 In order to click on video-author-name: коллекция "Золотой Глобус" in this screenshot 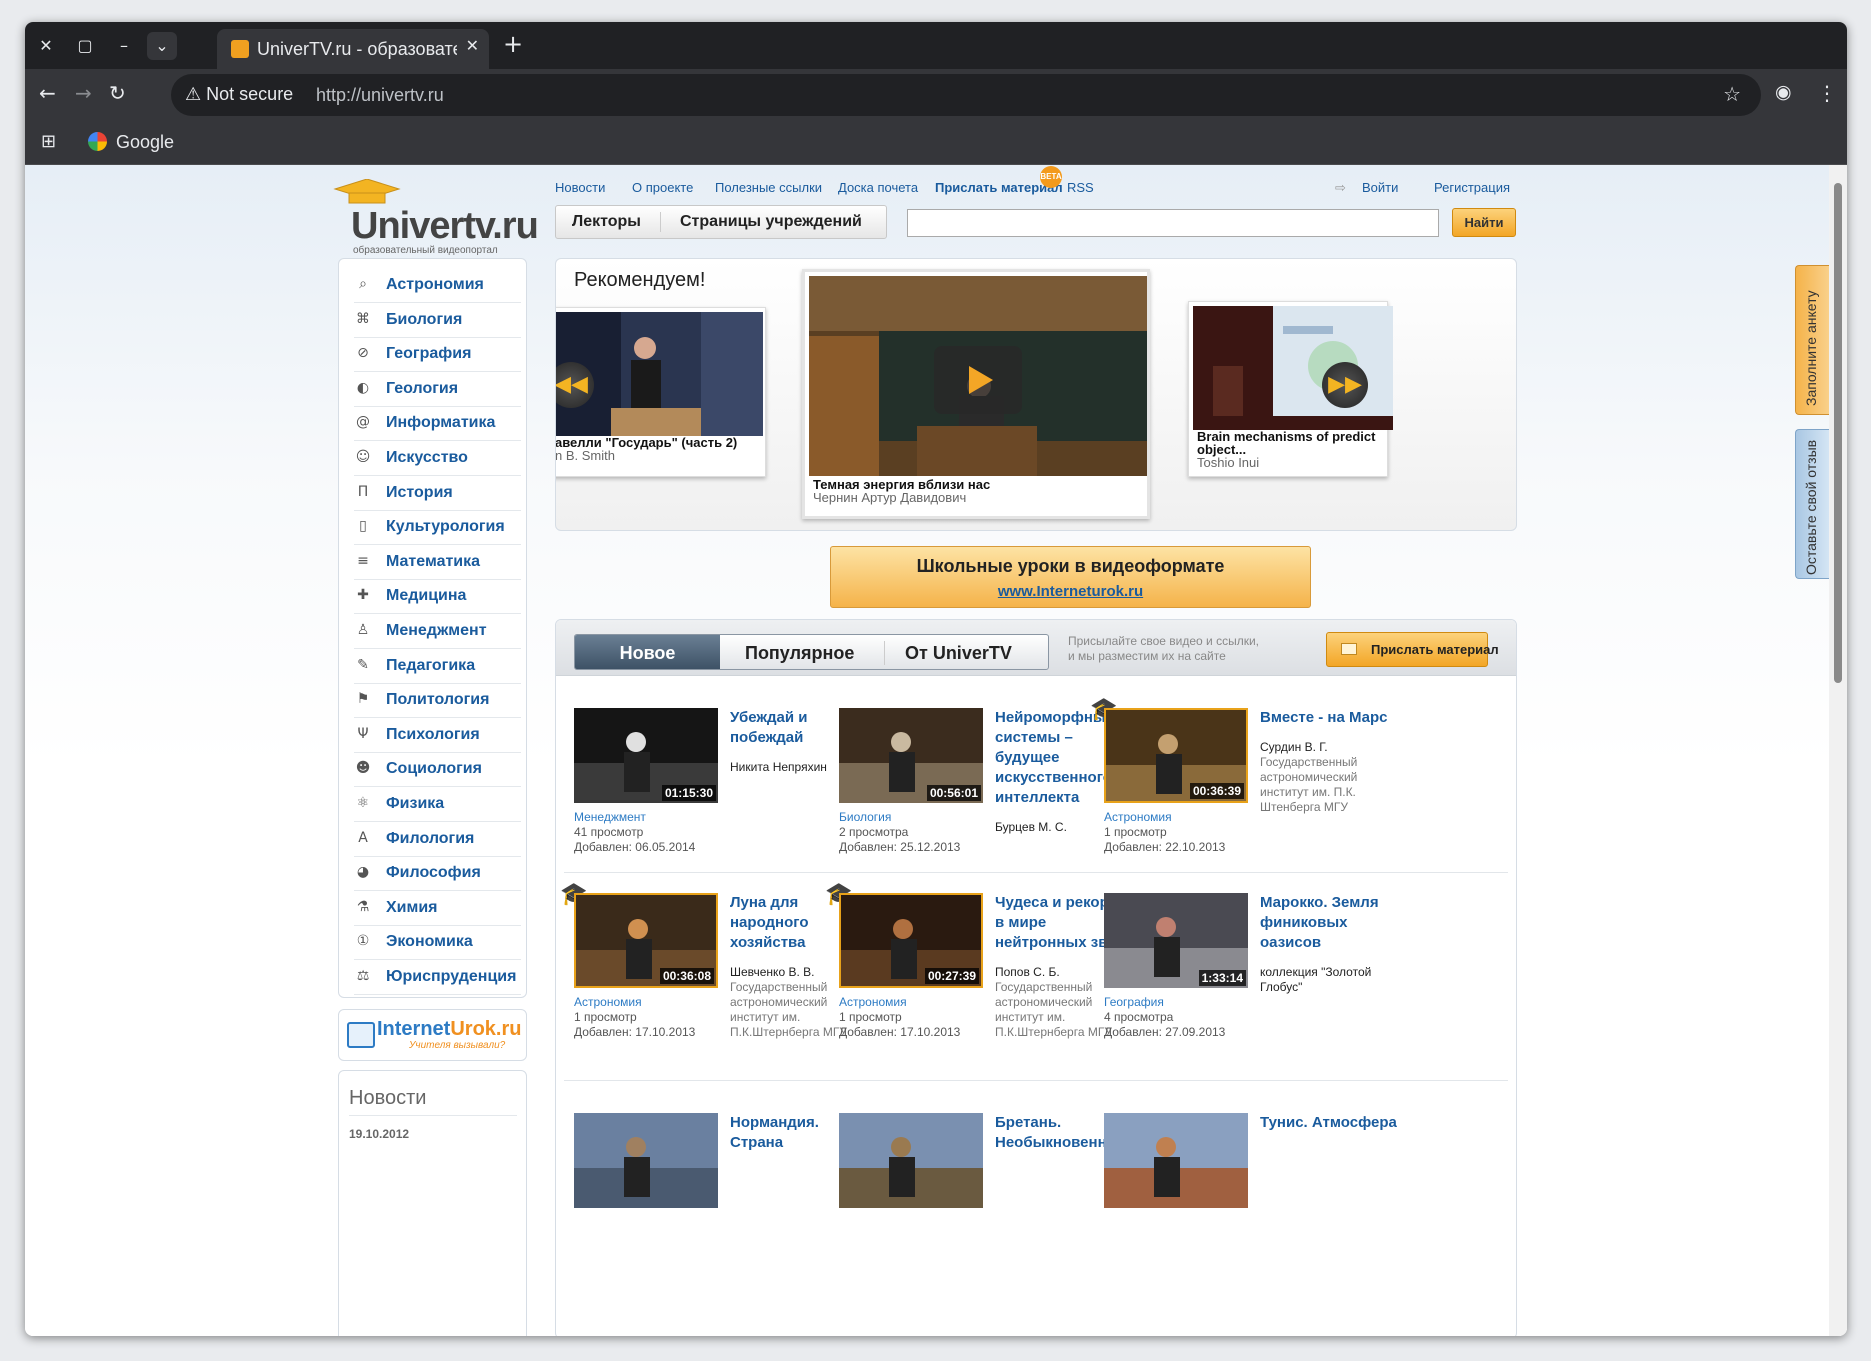, I will do `click(1330, 980)`.